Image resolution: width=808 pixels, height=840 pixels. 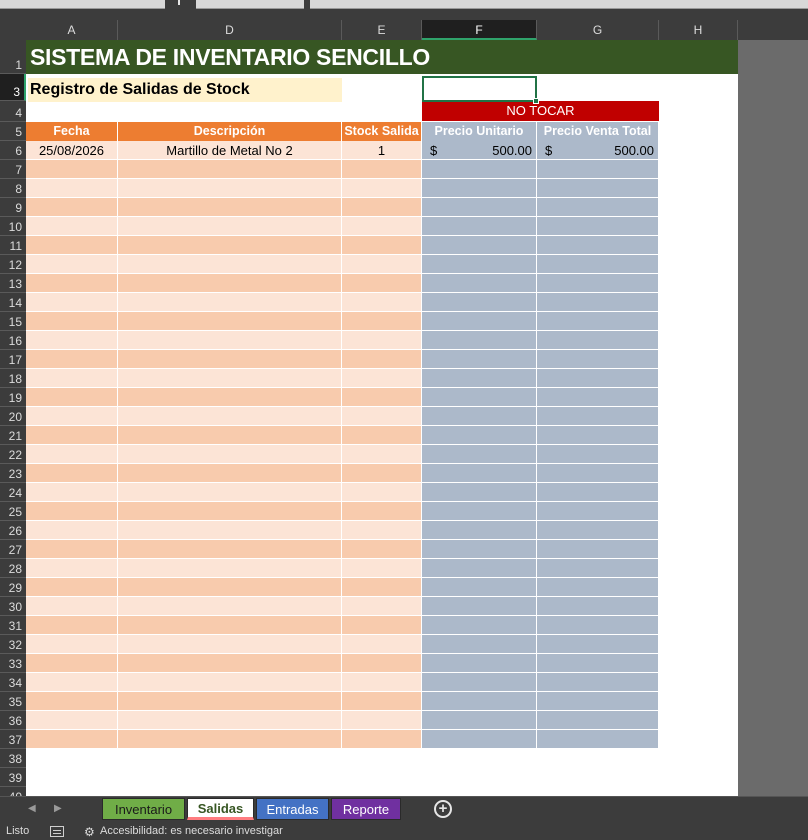 I want to click on row-header-22: 22, so click(x=13, y=454).